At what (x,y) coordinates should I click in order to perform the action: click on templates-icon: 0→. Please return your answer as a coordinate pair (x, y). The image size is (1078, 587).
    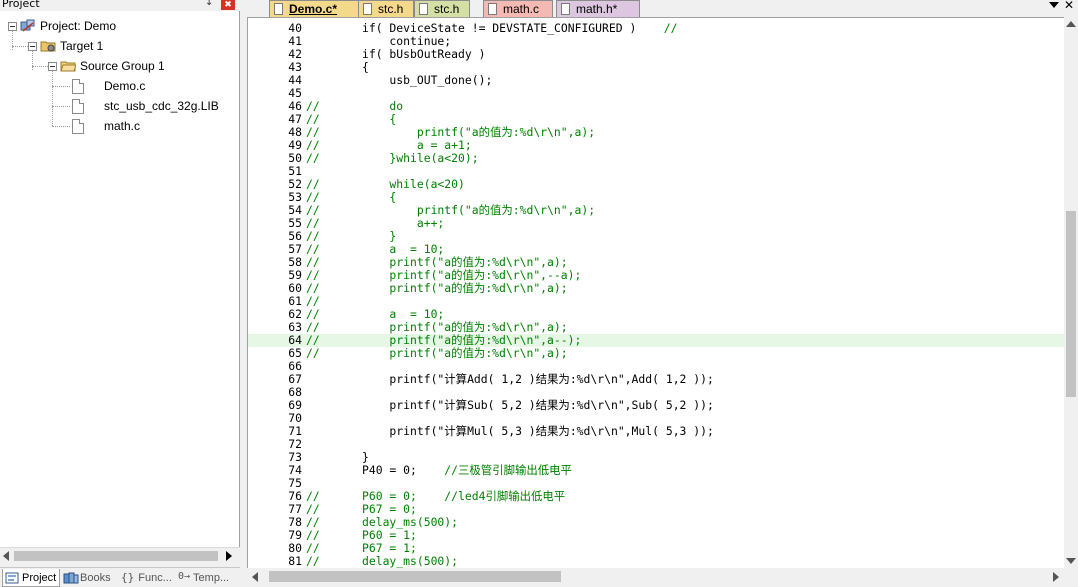
    Looking at the image, I should click on (184, 576).